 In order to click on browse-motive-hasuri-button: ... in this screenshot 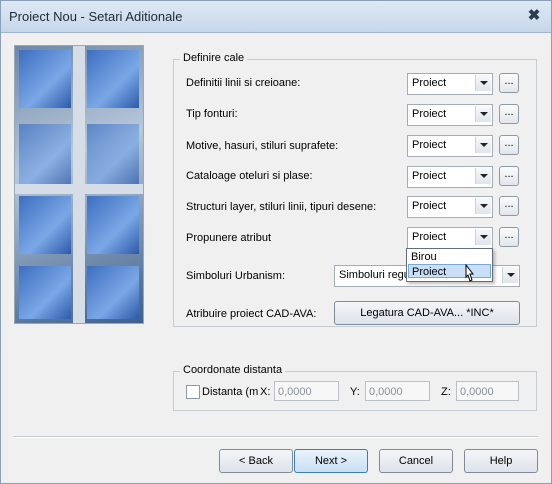, I will do `click(509, 145)`.